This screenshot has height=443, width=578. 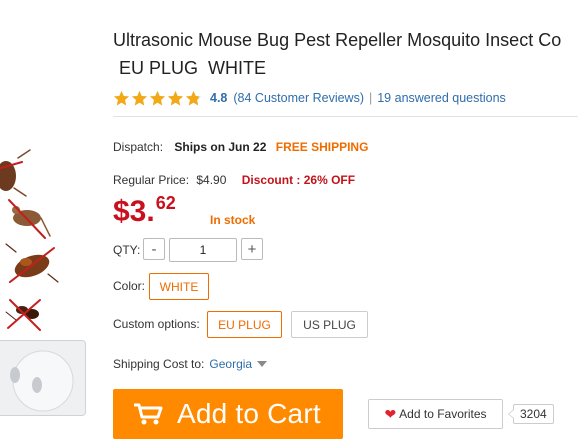 I want to click on shipping-row: Shipping Cost to: Georgia, so click(x=190, y=364).